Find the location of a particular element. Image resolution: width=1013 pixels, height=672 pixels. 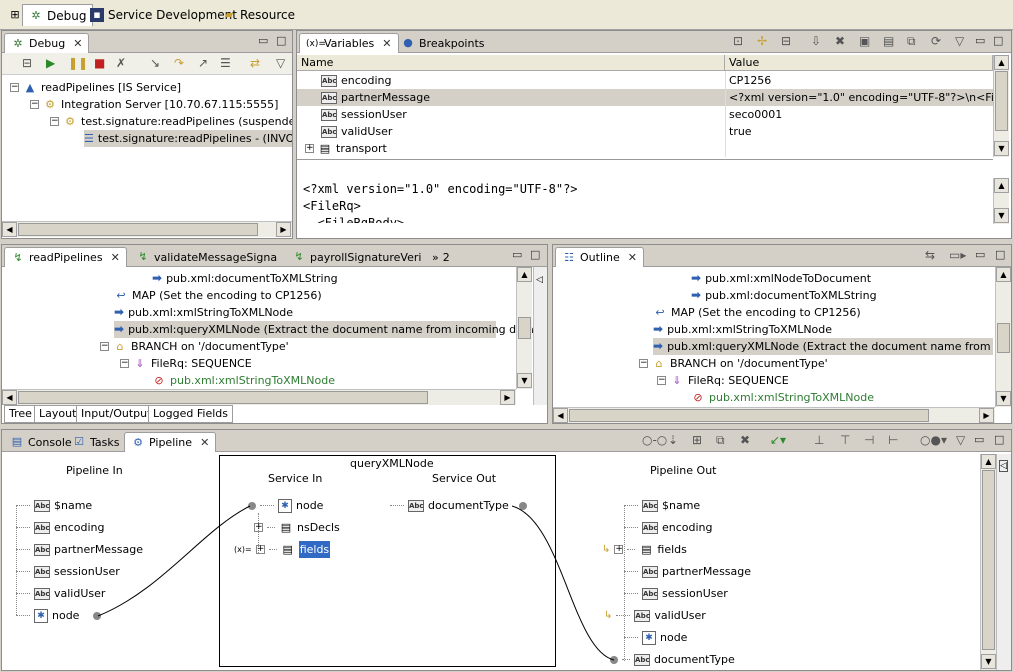

step-filter-icon: ⇄ is located at coordinates (255, 63).